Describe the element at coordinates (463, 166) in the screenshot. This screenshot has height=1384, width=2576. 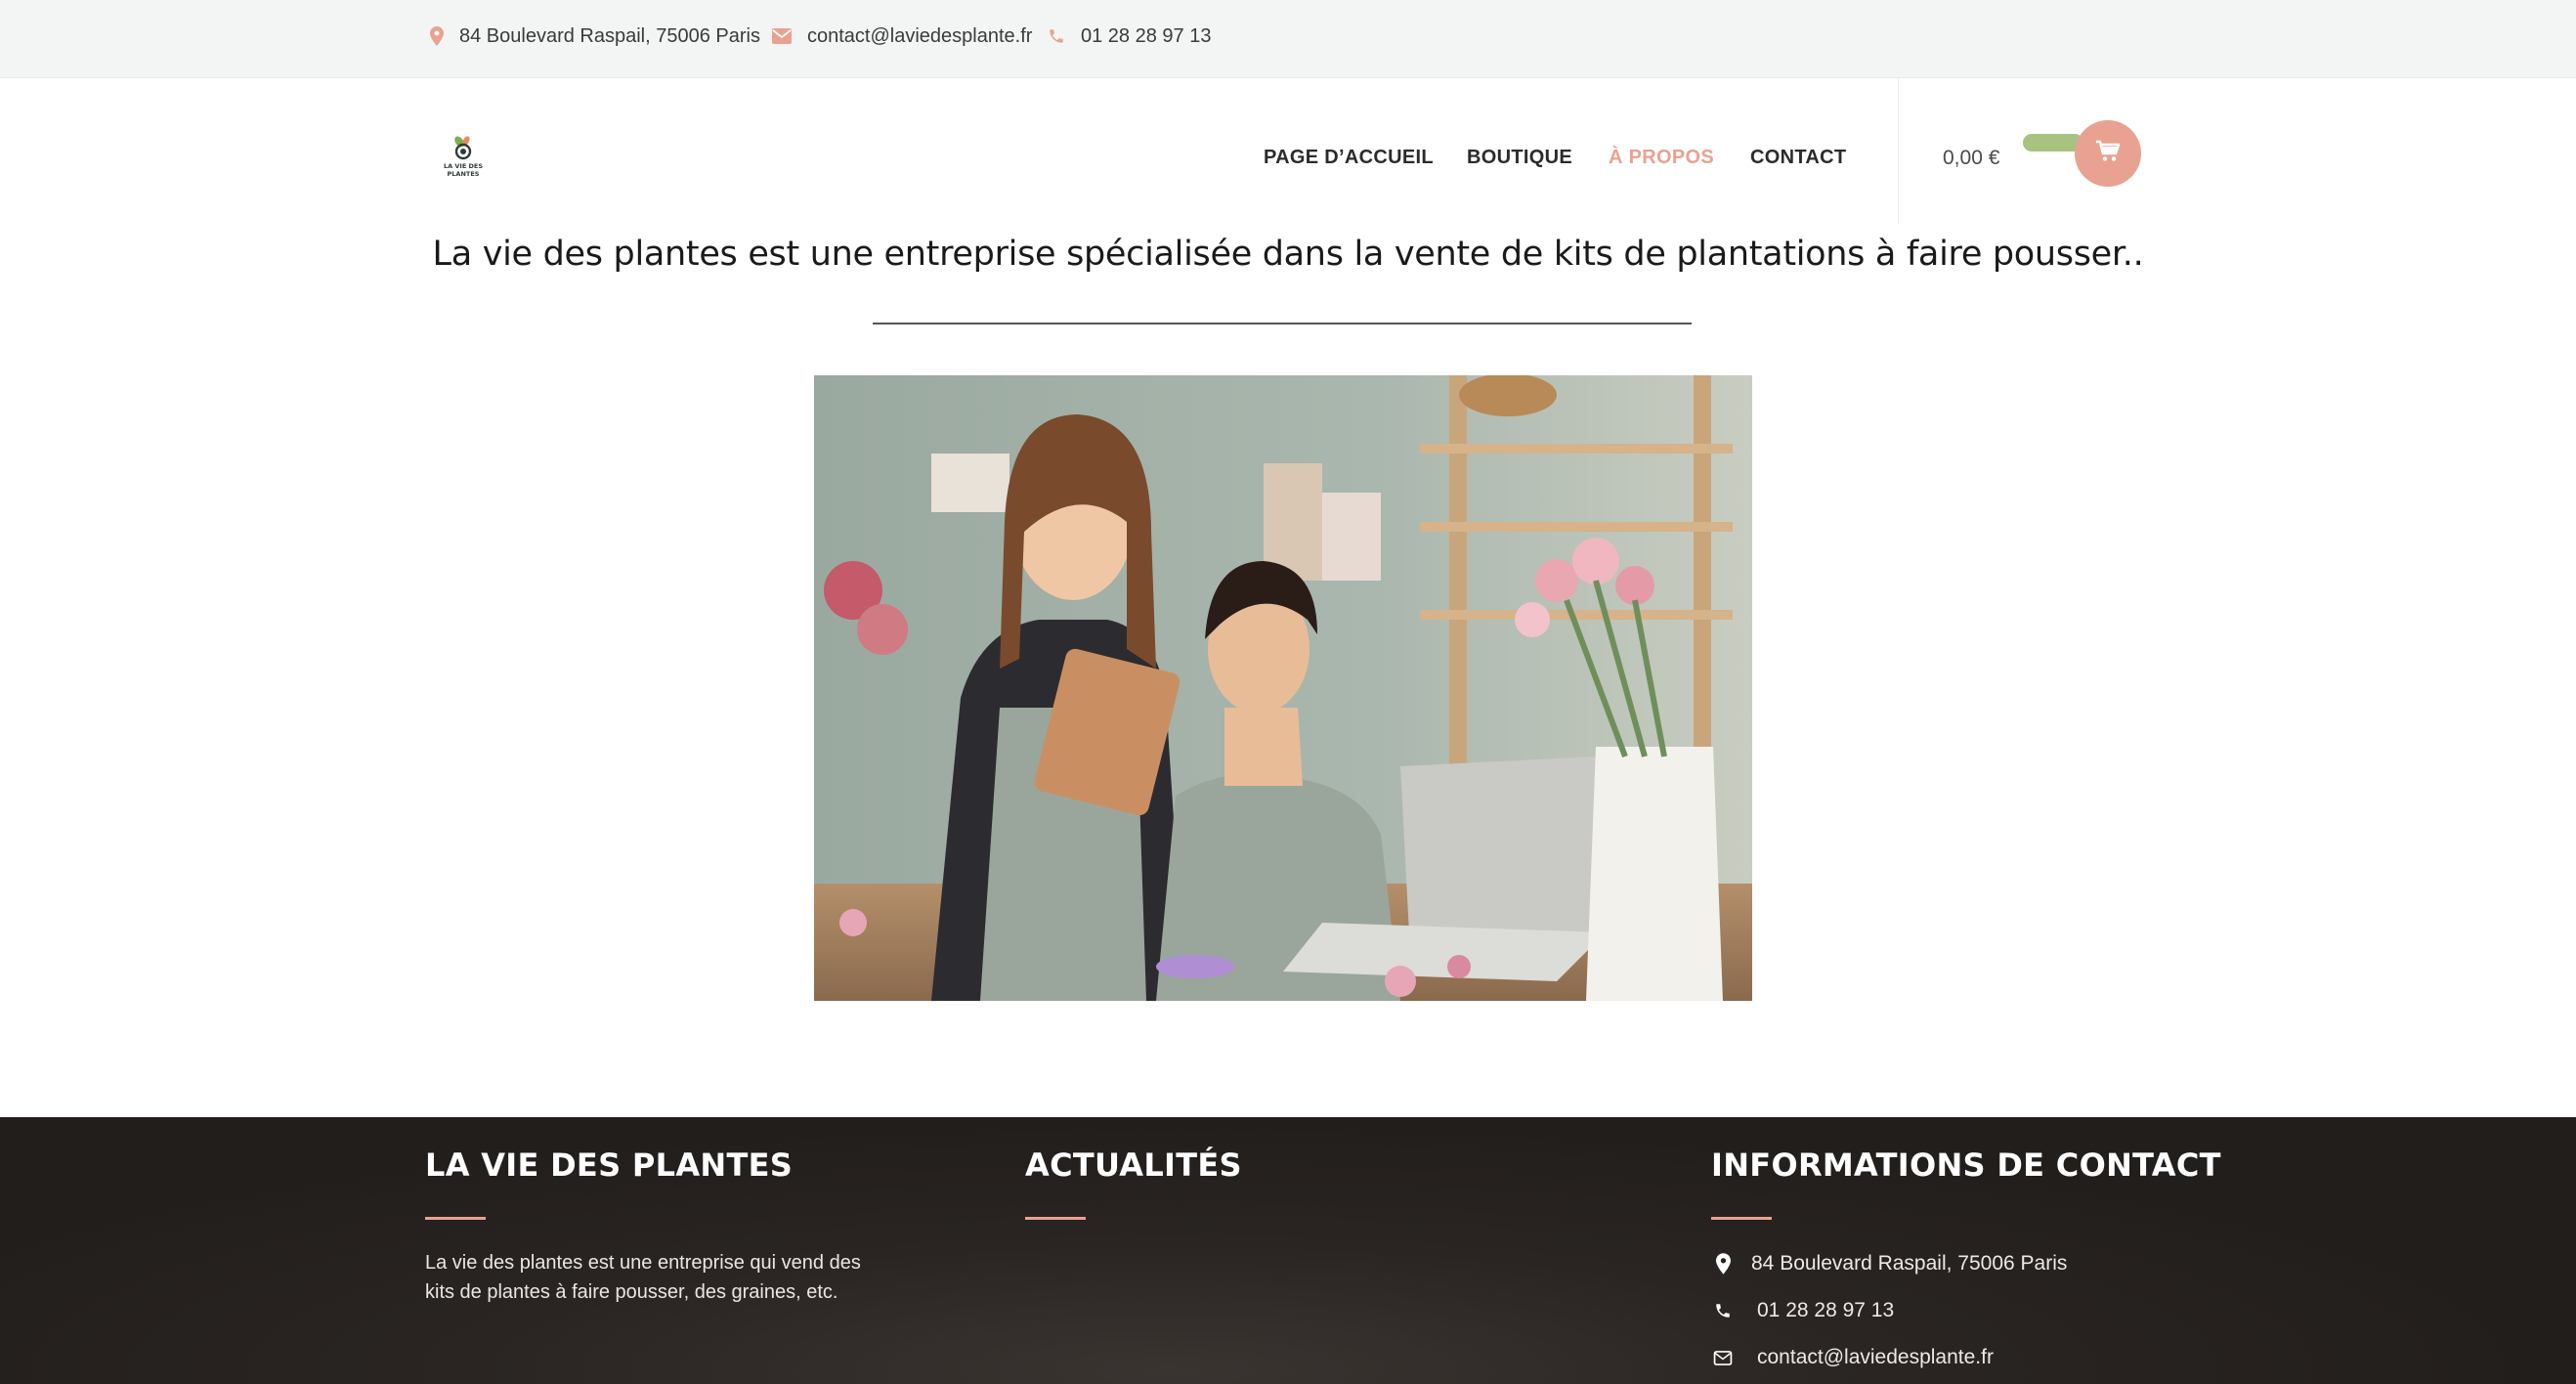
I see `logo-text-line1: LA VIE DES` at that location.